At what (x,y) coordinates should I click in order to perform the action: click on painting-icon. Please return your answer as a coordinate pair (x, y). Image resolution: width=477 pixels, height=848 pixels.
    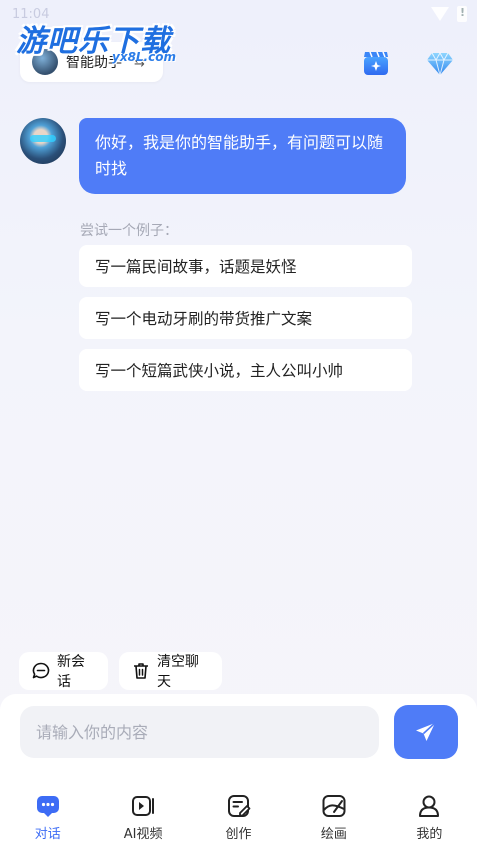
    Looking at the image, I should click on (334, 806).